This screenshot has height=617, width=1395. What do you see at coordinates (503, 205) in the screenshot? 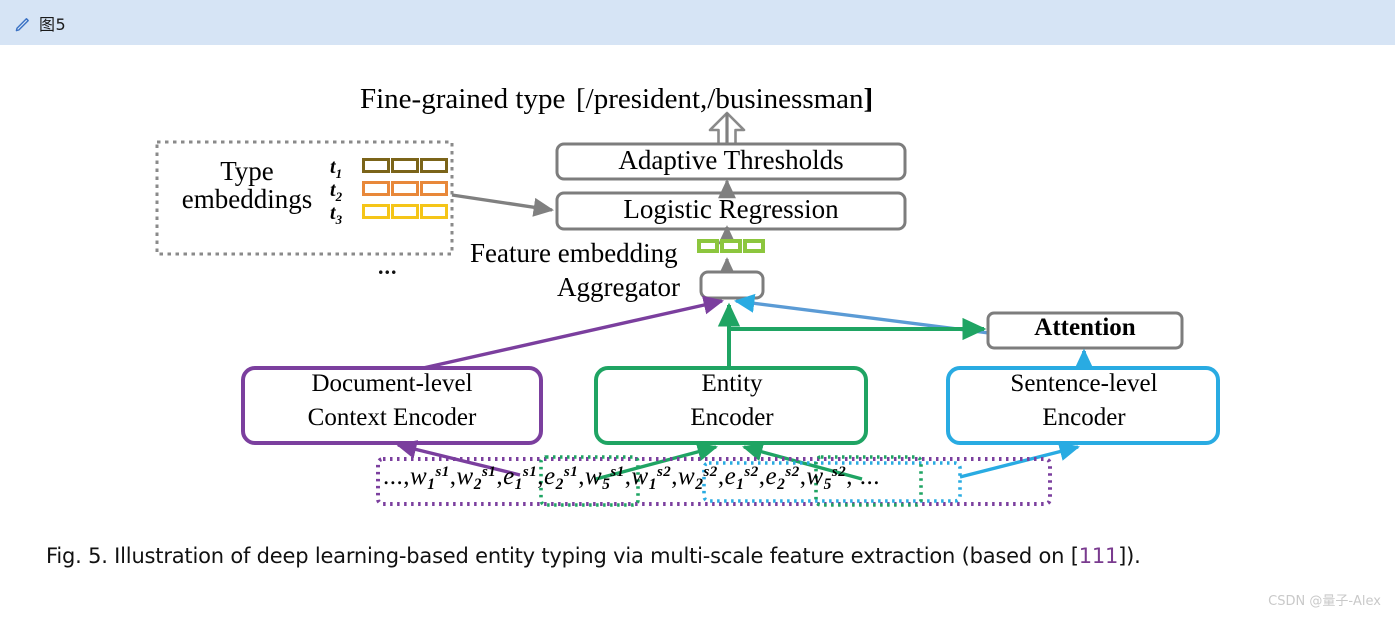
I see `arrow-types-to-logistic` at bounding box center [503, 205].